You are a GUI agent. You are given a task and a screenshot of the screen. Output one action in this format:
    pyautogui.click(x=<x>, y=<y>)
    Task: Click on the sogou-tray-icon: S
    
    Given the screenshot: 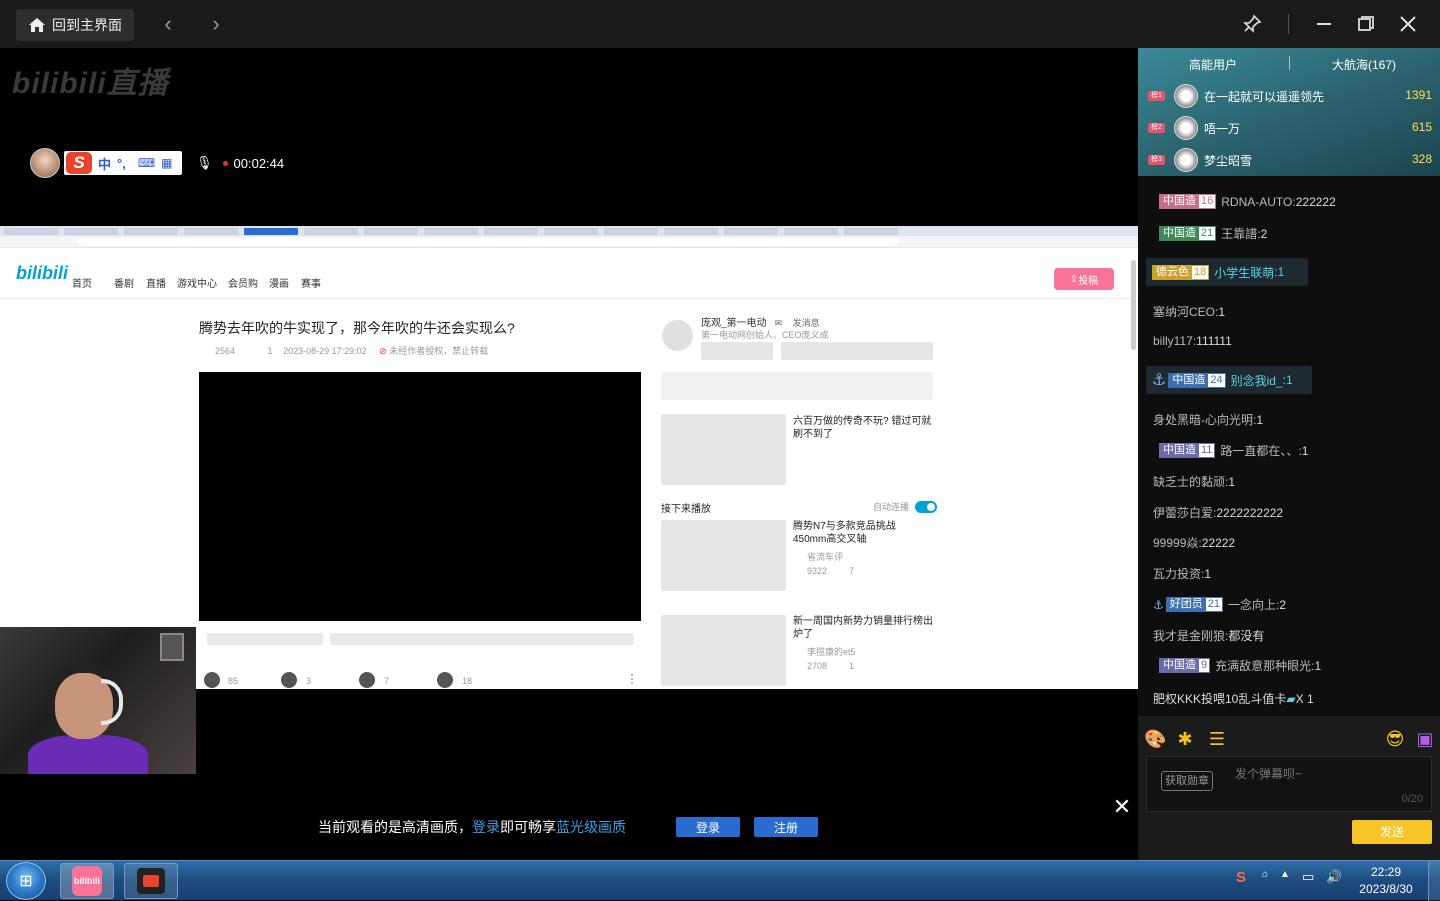 What is the action you would take?
    pyautogui.click(x=1241, y=877)
    